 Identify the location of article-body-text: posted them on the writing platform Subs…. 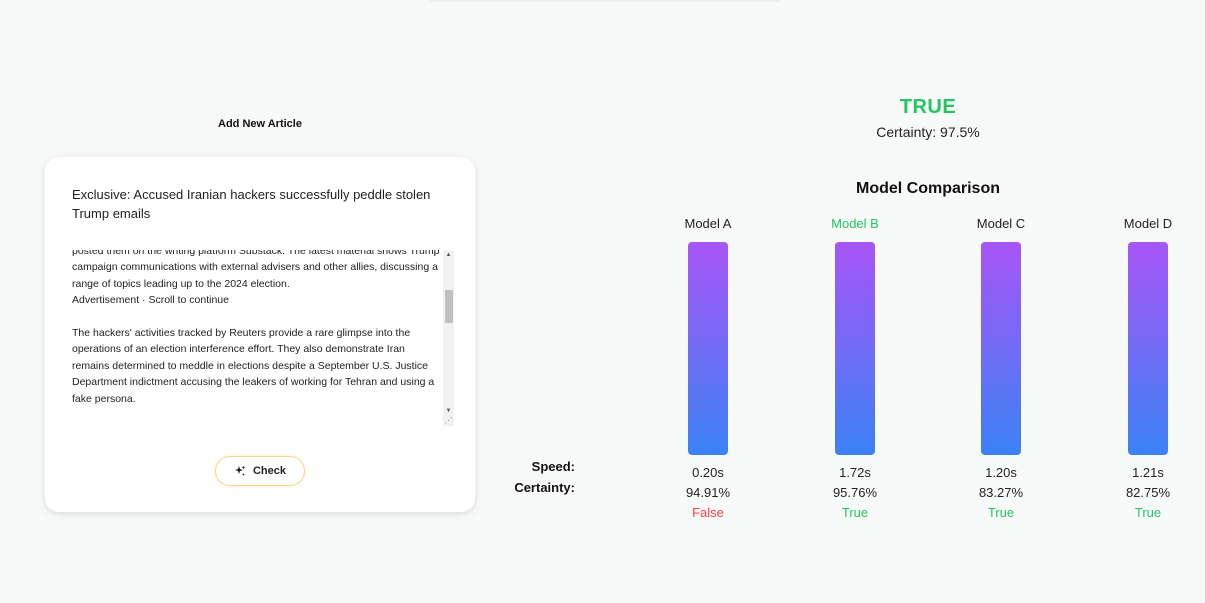
(256, 327).